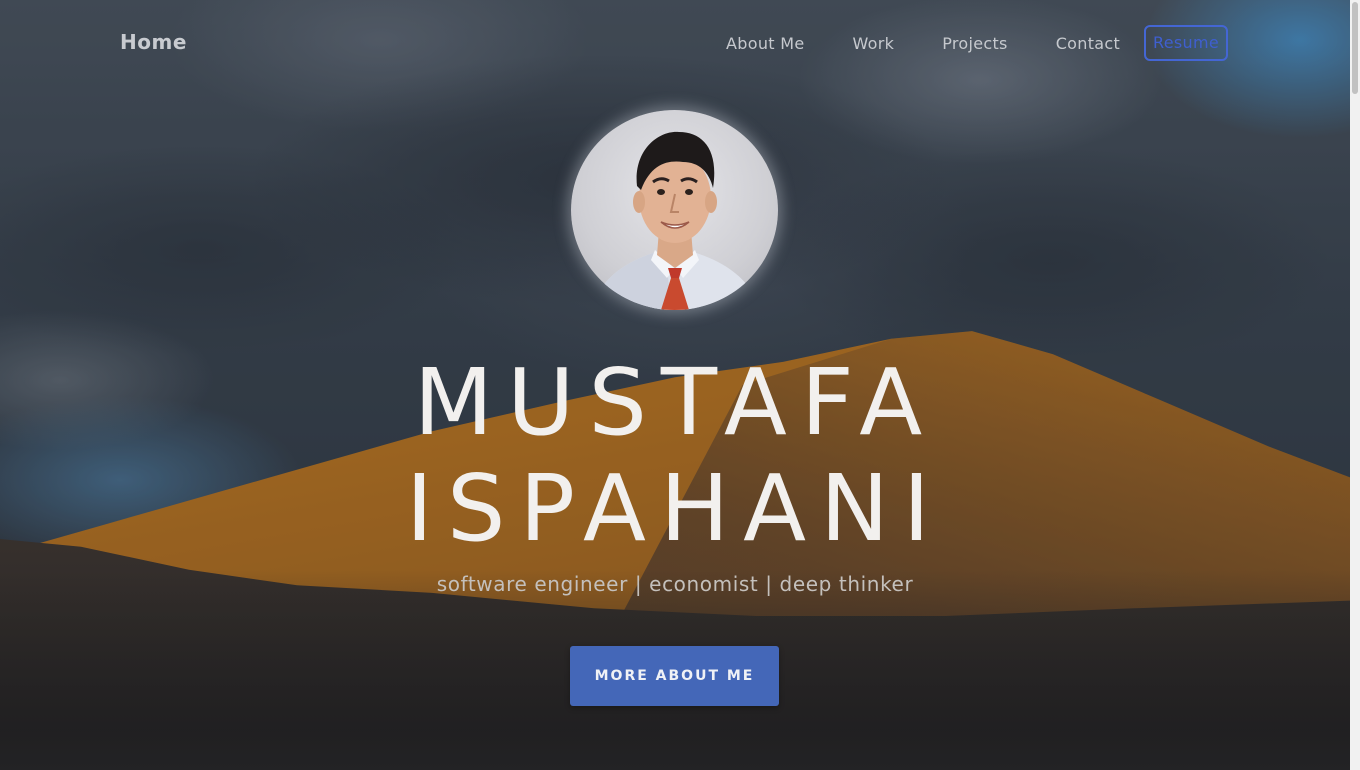 This screenshot has width=1360, height=770. I want to click on avatar, so click(674, 210).